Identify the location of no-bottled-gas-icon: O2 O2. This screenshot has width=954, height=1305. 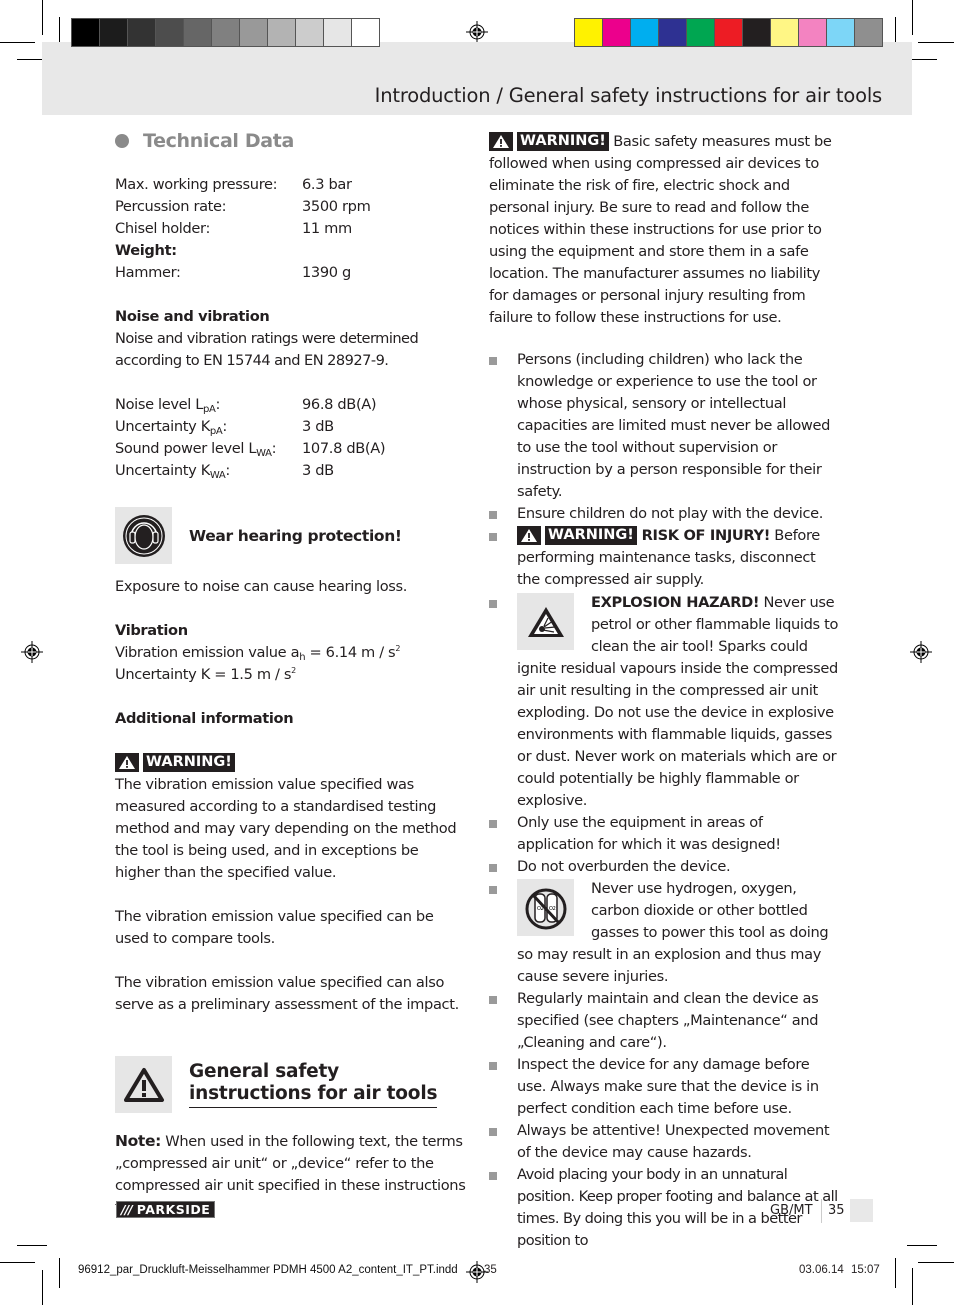
(545, 907).